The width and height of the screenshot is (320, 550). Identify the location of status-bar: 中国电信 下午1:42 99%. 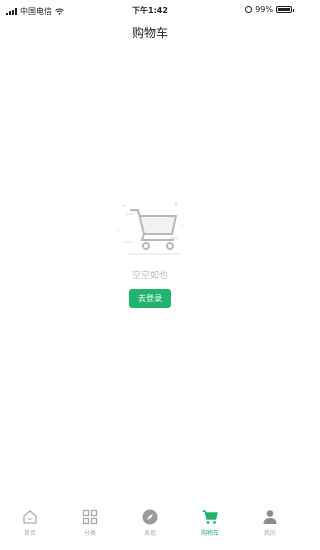
(150, 11).